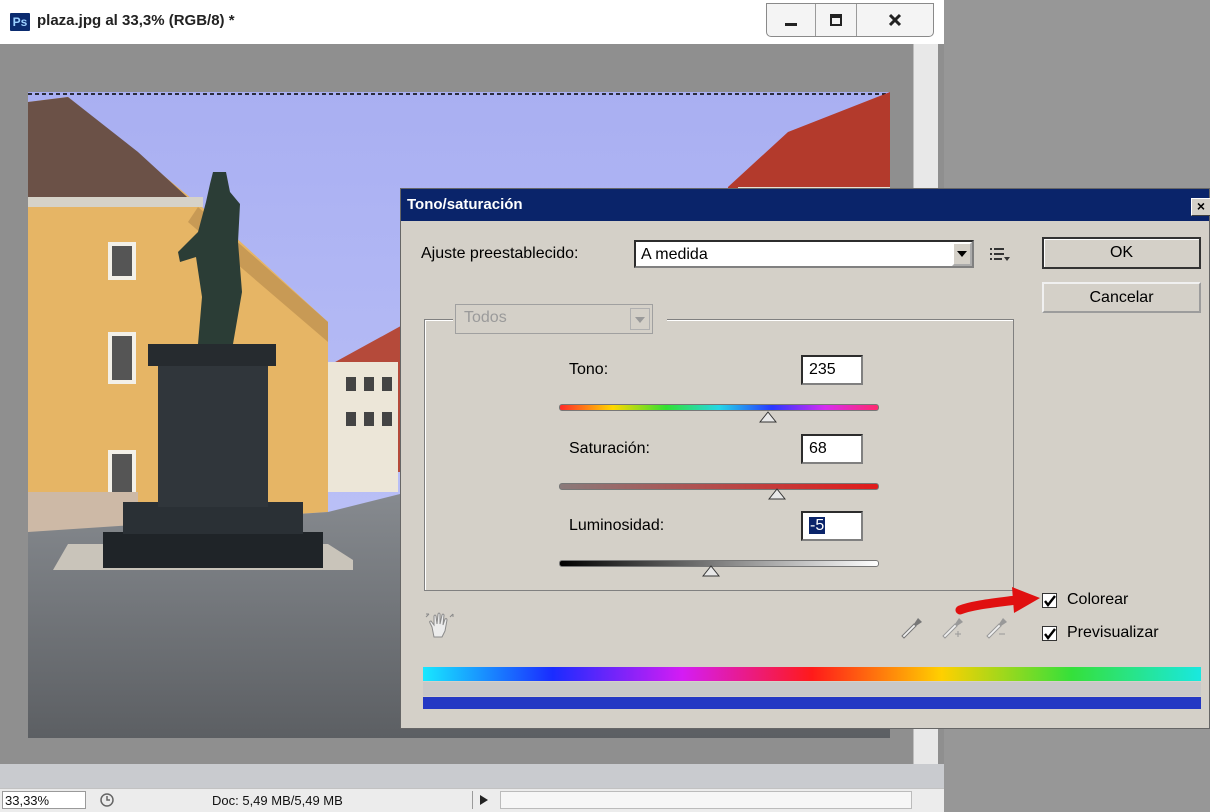 The width and height of the screenshot is (1210, 812). Describe the element at coordinates (706, 800) in the screenshot. I see `horizontal-scrollbar` at that location.